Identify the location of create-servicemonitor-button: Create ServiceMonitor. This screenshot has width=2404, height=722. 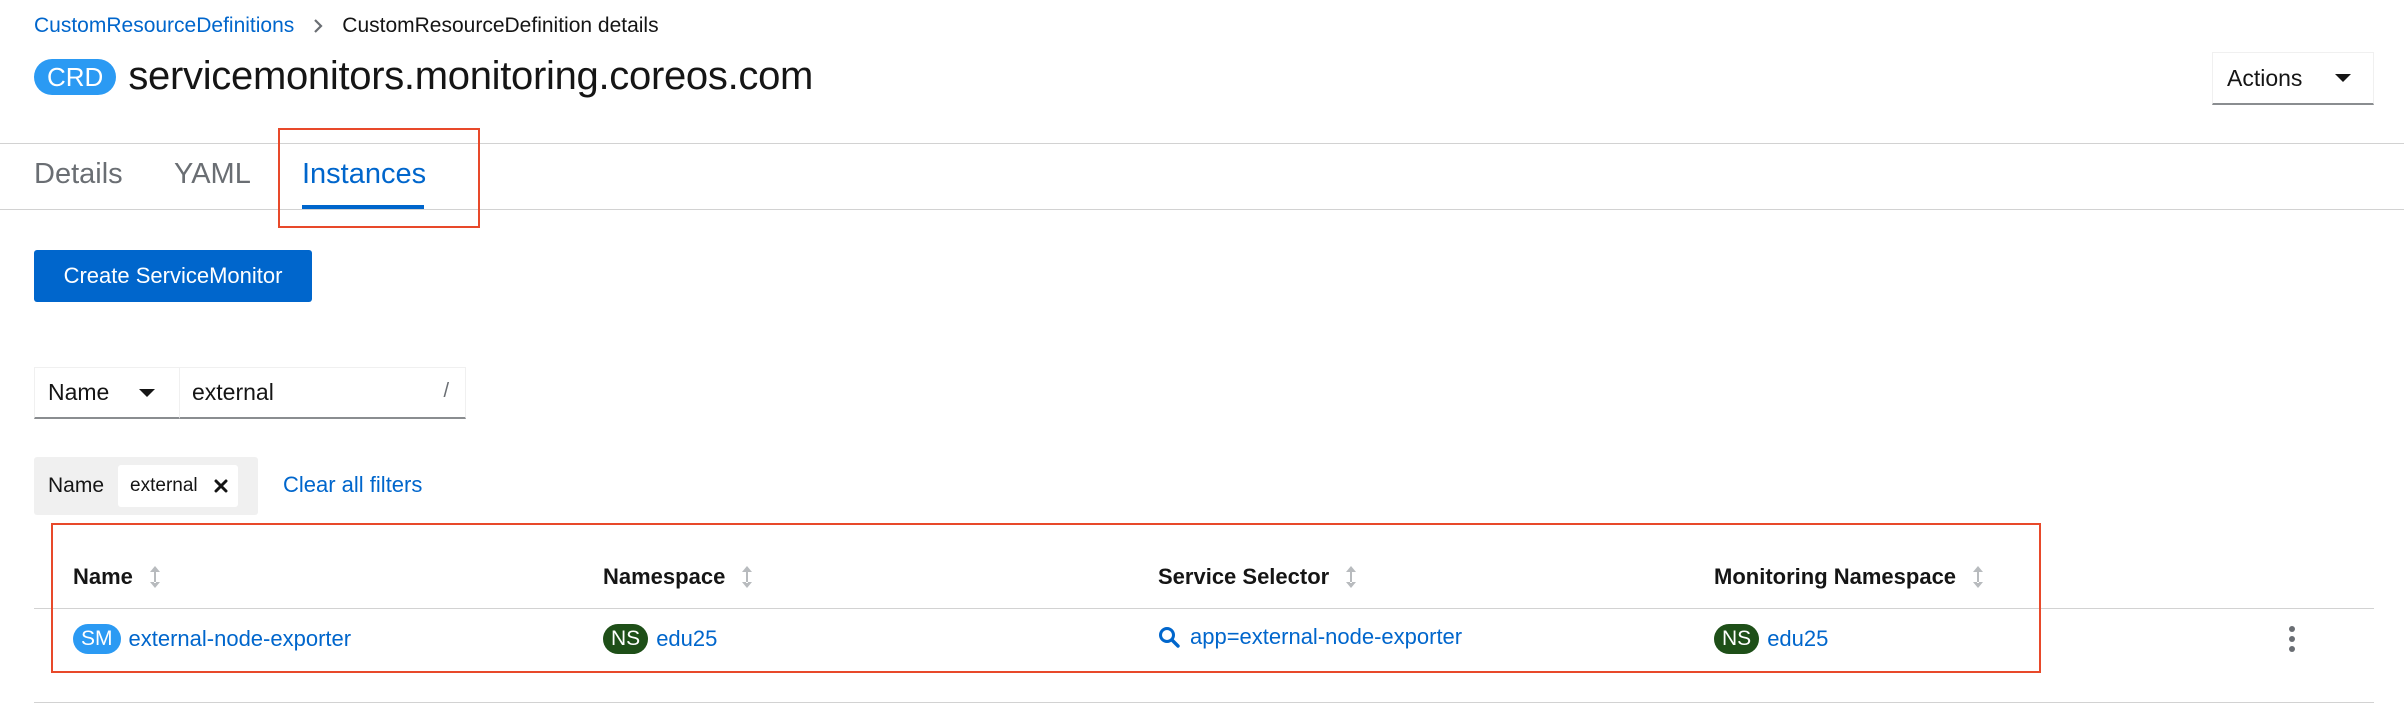
(173, 276).